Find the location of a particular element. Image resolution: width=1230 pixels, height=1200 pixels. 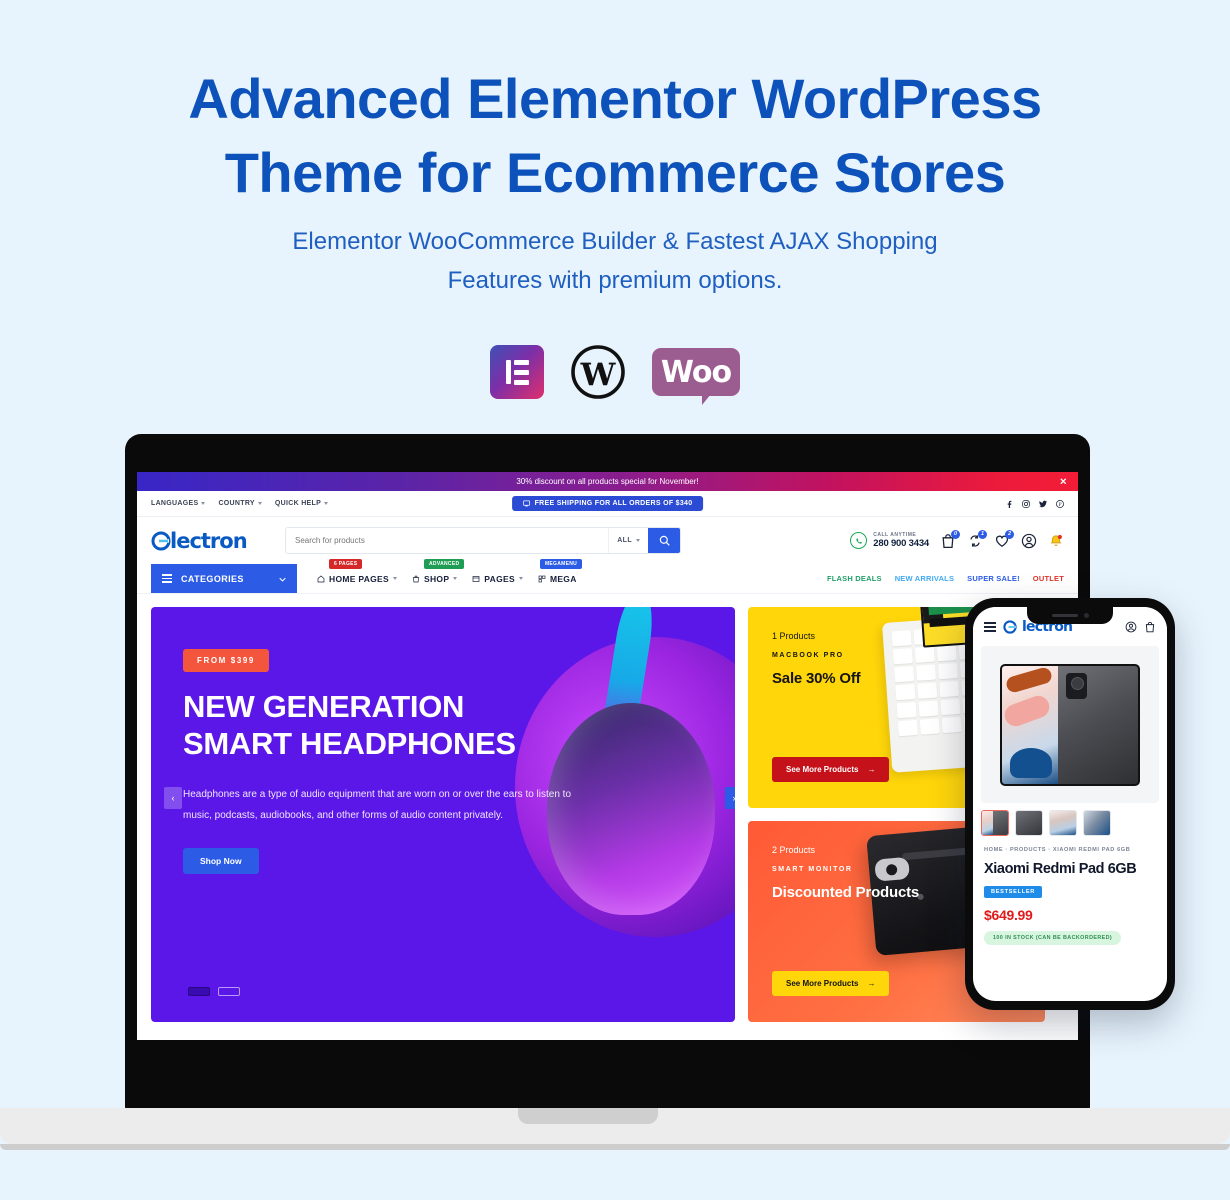

slider-next-button: › is located at coordinates (730, 798).